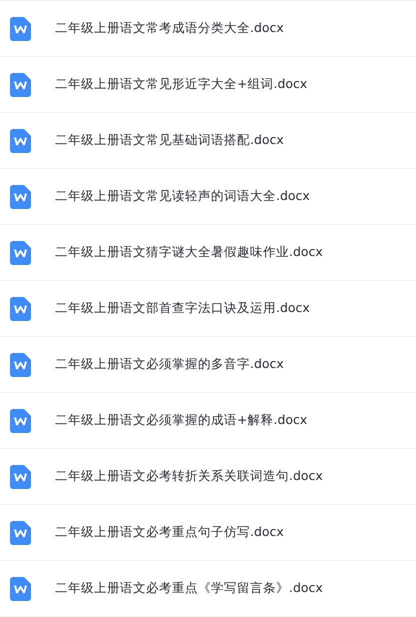  What do you see at coordinates (181, 84) in the screenshot?
I see `file-name: 二年级上册语文常见形近字大全+组词.docx` at bounding box center [181, 84].